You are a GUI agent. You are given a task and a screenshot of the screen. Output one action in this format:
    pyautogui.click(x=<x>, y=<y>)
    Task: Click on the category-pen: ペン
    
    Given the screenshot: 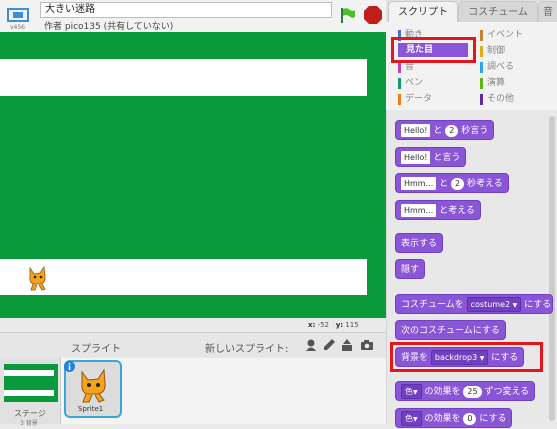 What is the action you would take?
    pyautogui.click(x=410, y=83)
    